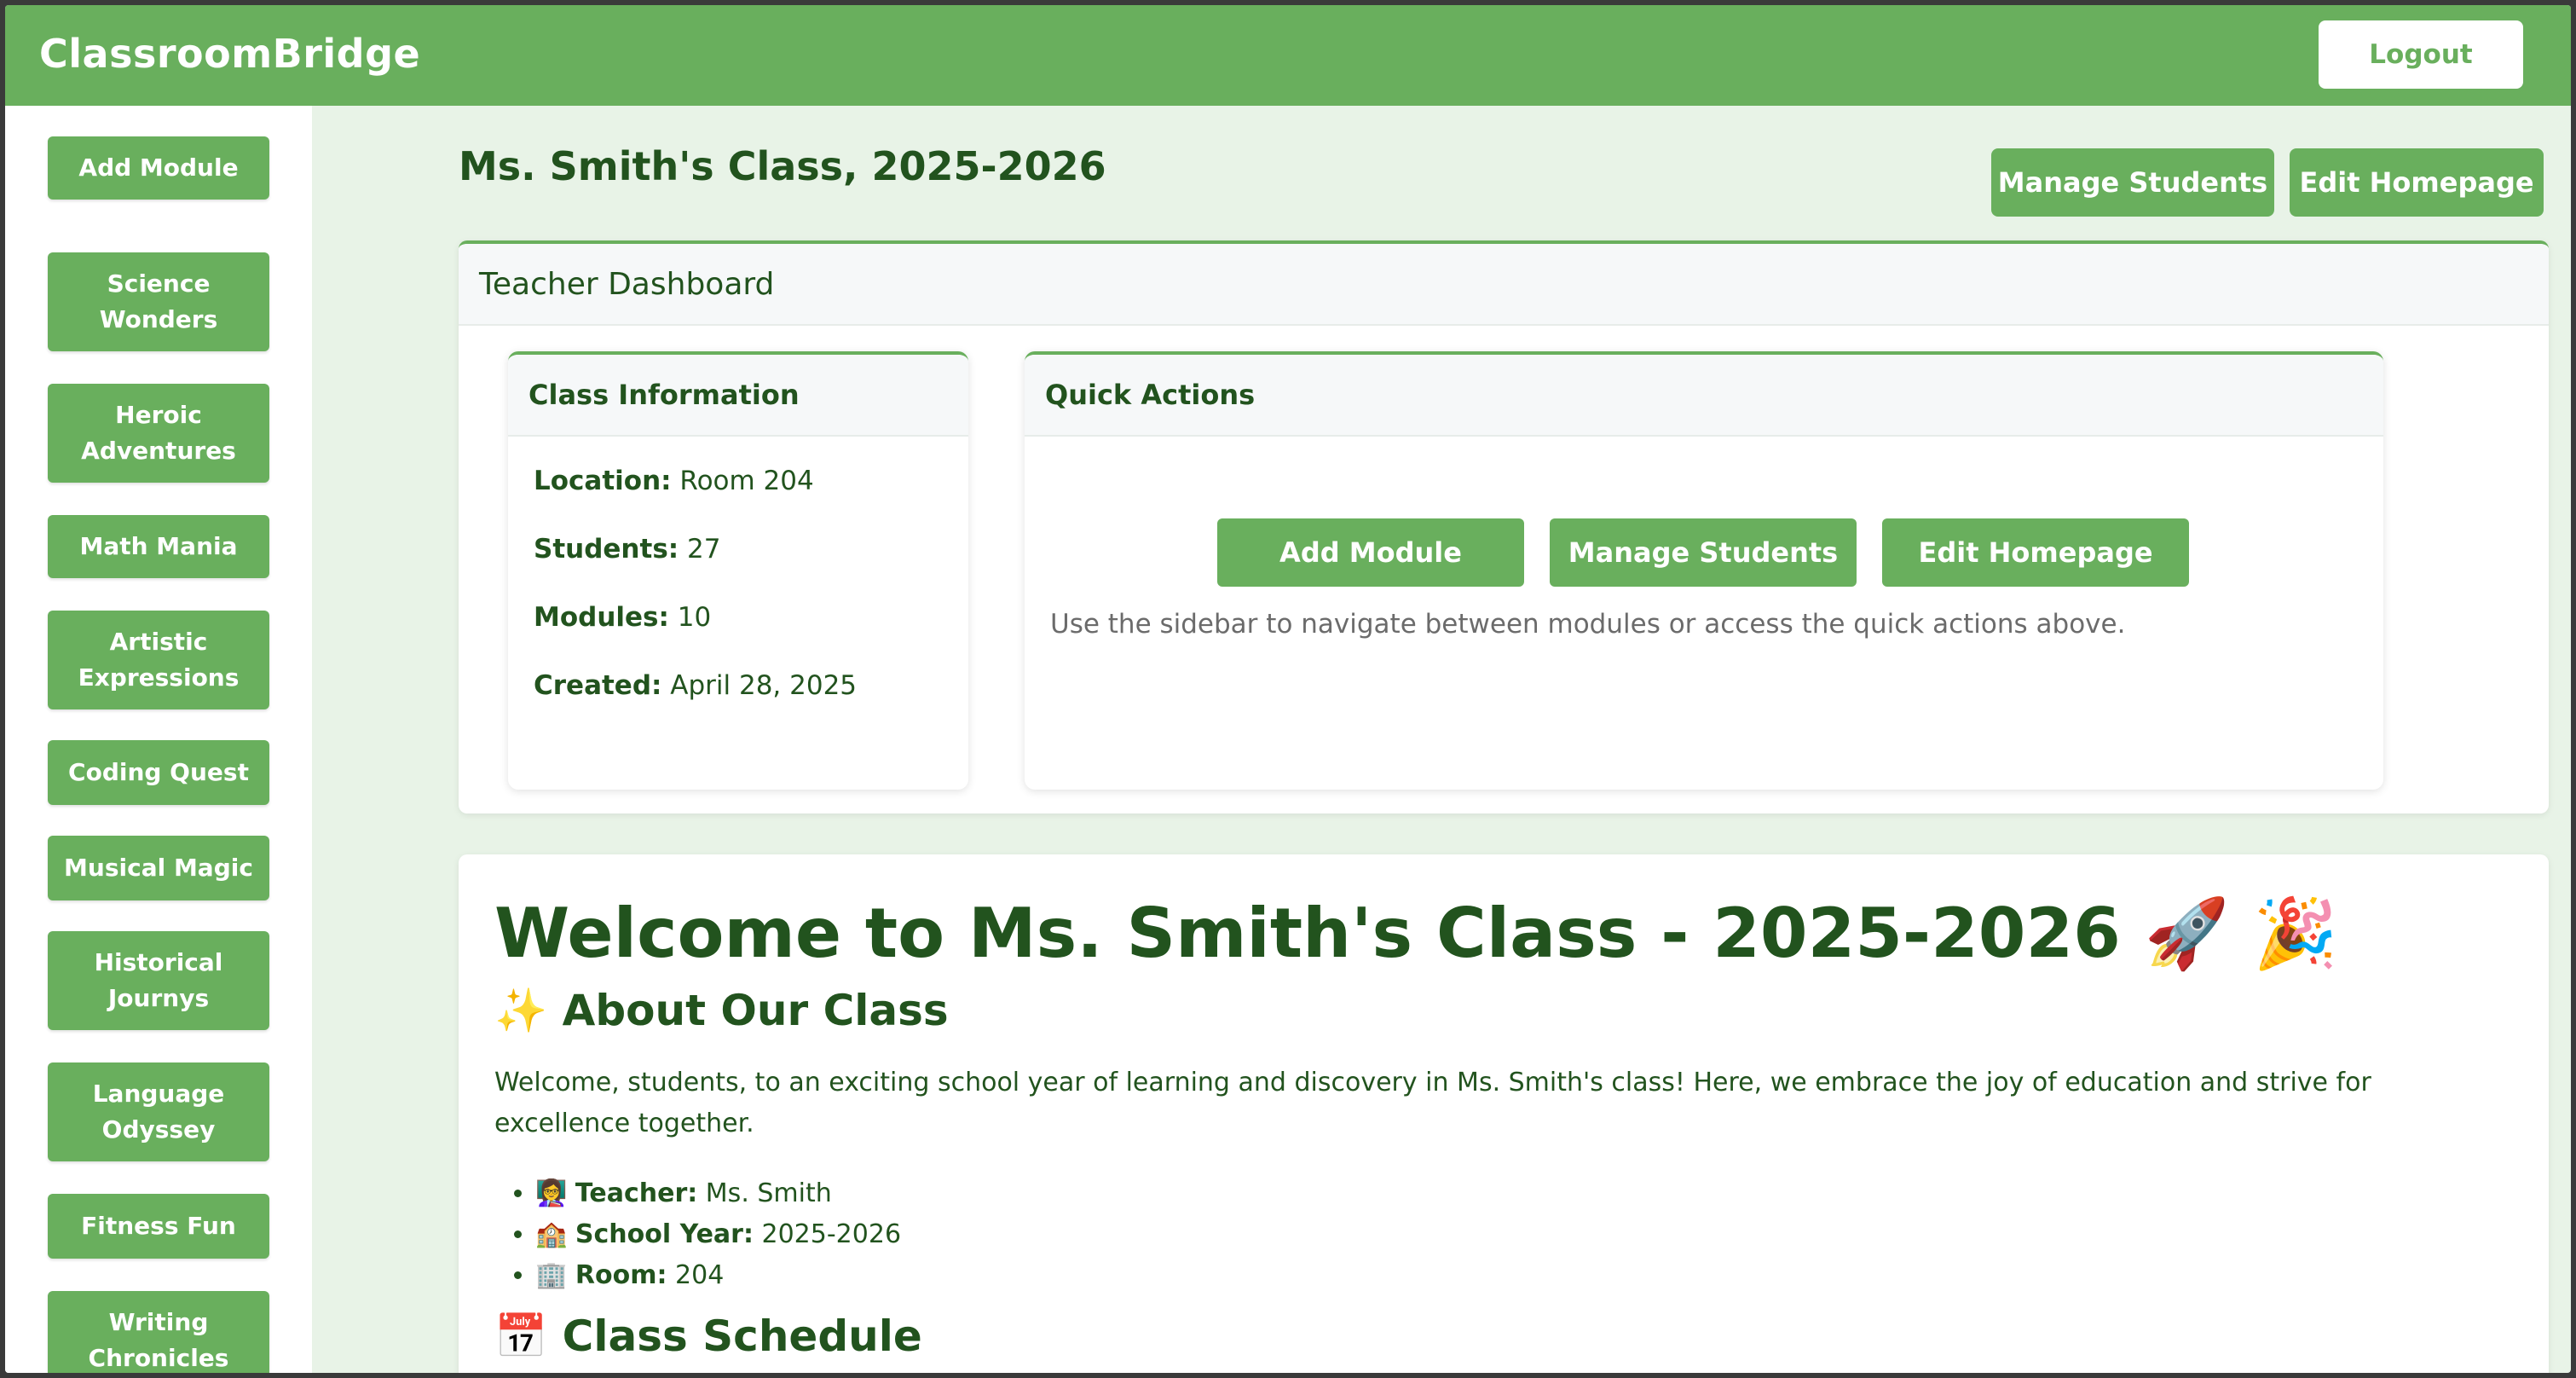  I want to click on edit-homepage-button: Edit Homepage, so click(2417, 182).